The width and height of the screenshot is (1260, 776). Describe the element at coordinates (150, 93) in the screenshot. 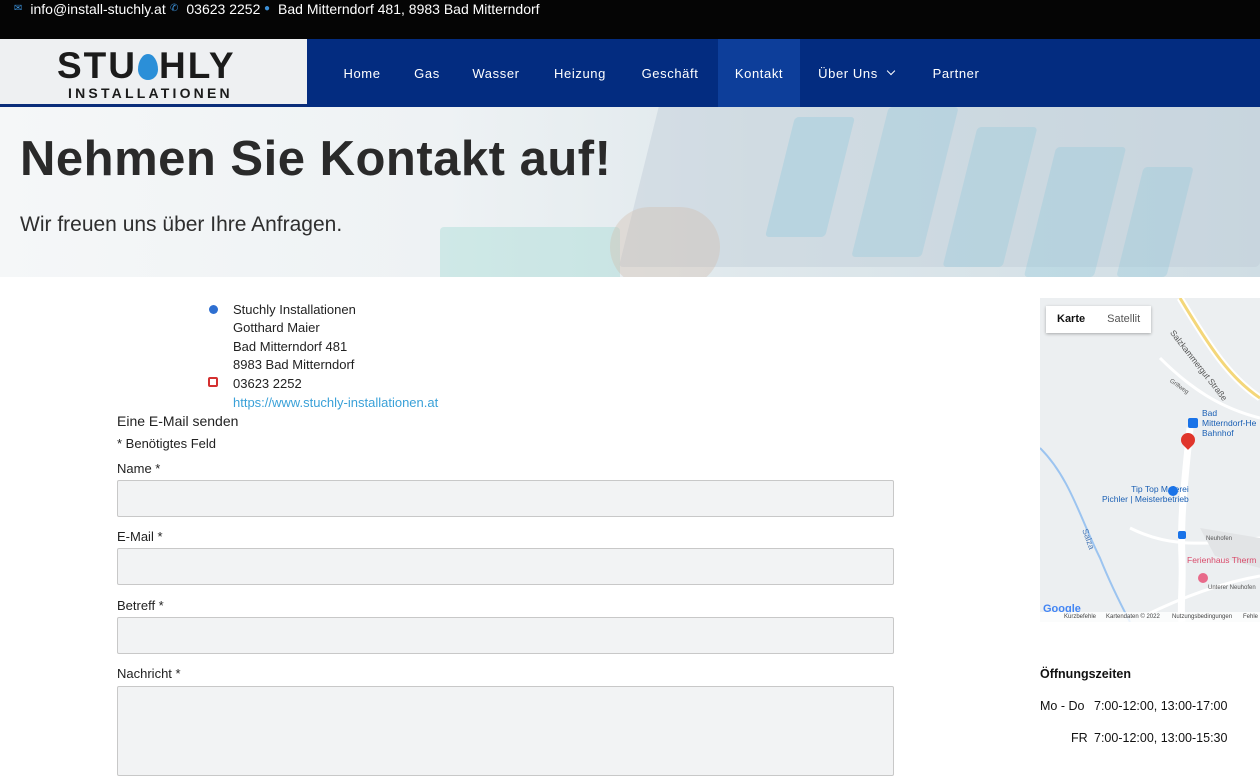

I see `logo-subtitle: INSTALLATIONEN` at that location.